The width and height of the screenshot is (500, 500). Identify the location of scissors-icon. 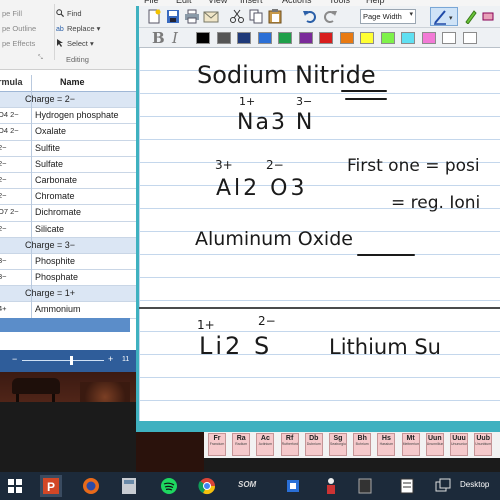
(237, 16).